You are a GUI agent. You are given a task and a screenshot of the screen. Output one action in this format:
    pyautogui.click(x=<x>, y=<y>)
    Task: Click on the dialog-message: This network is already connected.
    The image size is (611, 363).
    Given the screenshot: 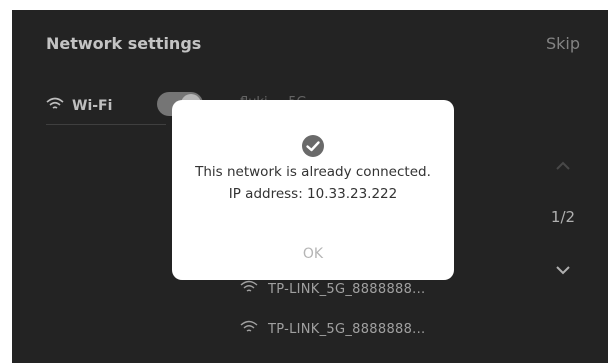 What is the action you would take?
    pyautogui.click(x=313, y=172)
    